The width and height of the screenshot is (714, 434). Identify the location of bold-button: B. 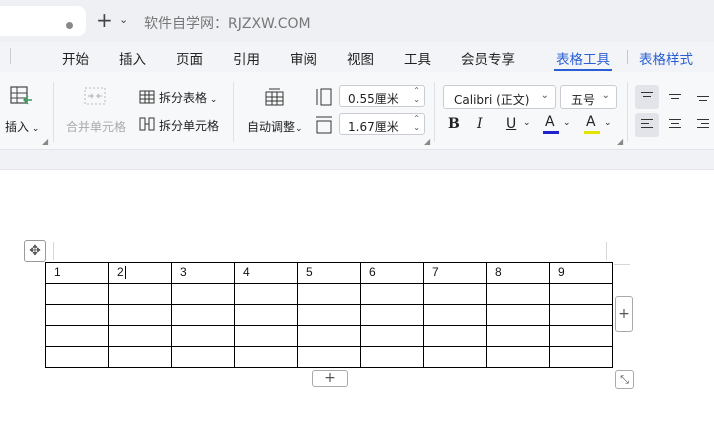
(454, 124).